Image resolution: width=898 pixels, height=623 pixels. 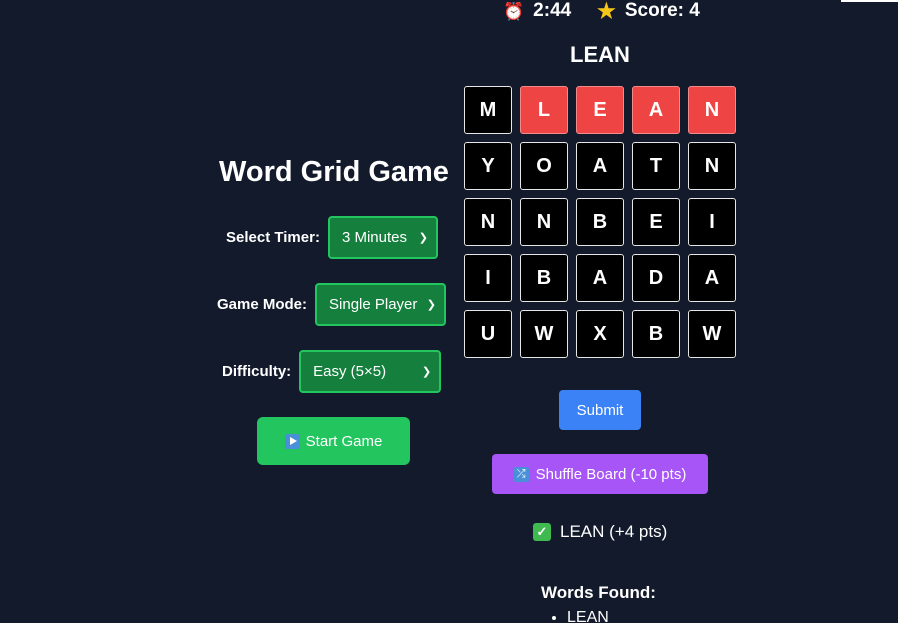 I want to click on score-value: Score: 4, so click(x=662, y=10).